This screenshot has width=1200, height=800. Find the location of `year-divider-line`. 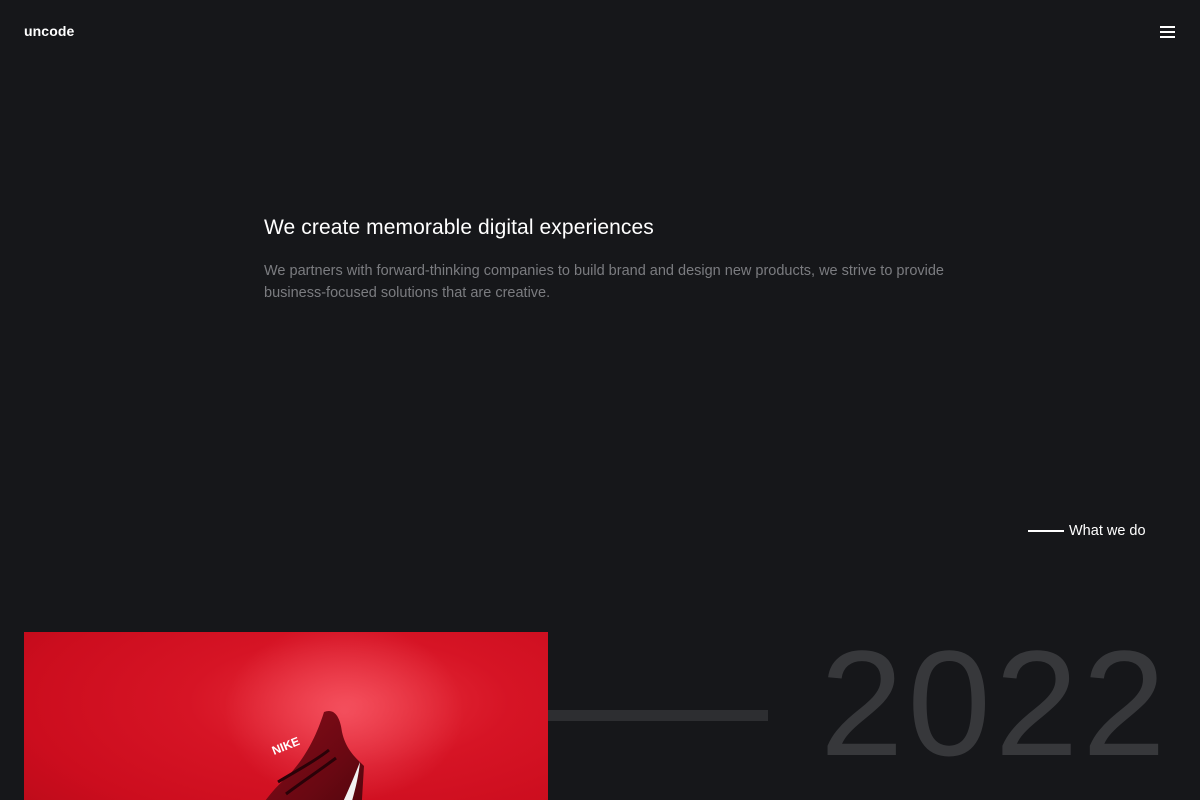

year-divider-line is located at coordinates (658, 715).